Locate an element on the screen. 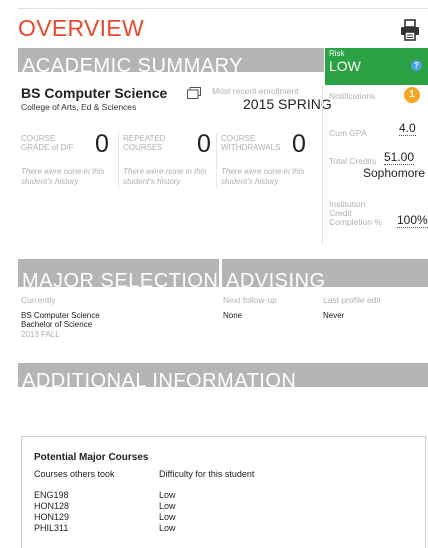 Image resolution: width=428 pixels, height=548 pixels. academic-summary-header: ACADEMIC SUMMARY is located at coordinates (171, 60).